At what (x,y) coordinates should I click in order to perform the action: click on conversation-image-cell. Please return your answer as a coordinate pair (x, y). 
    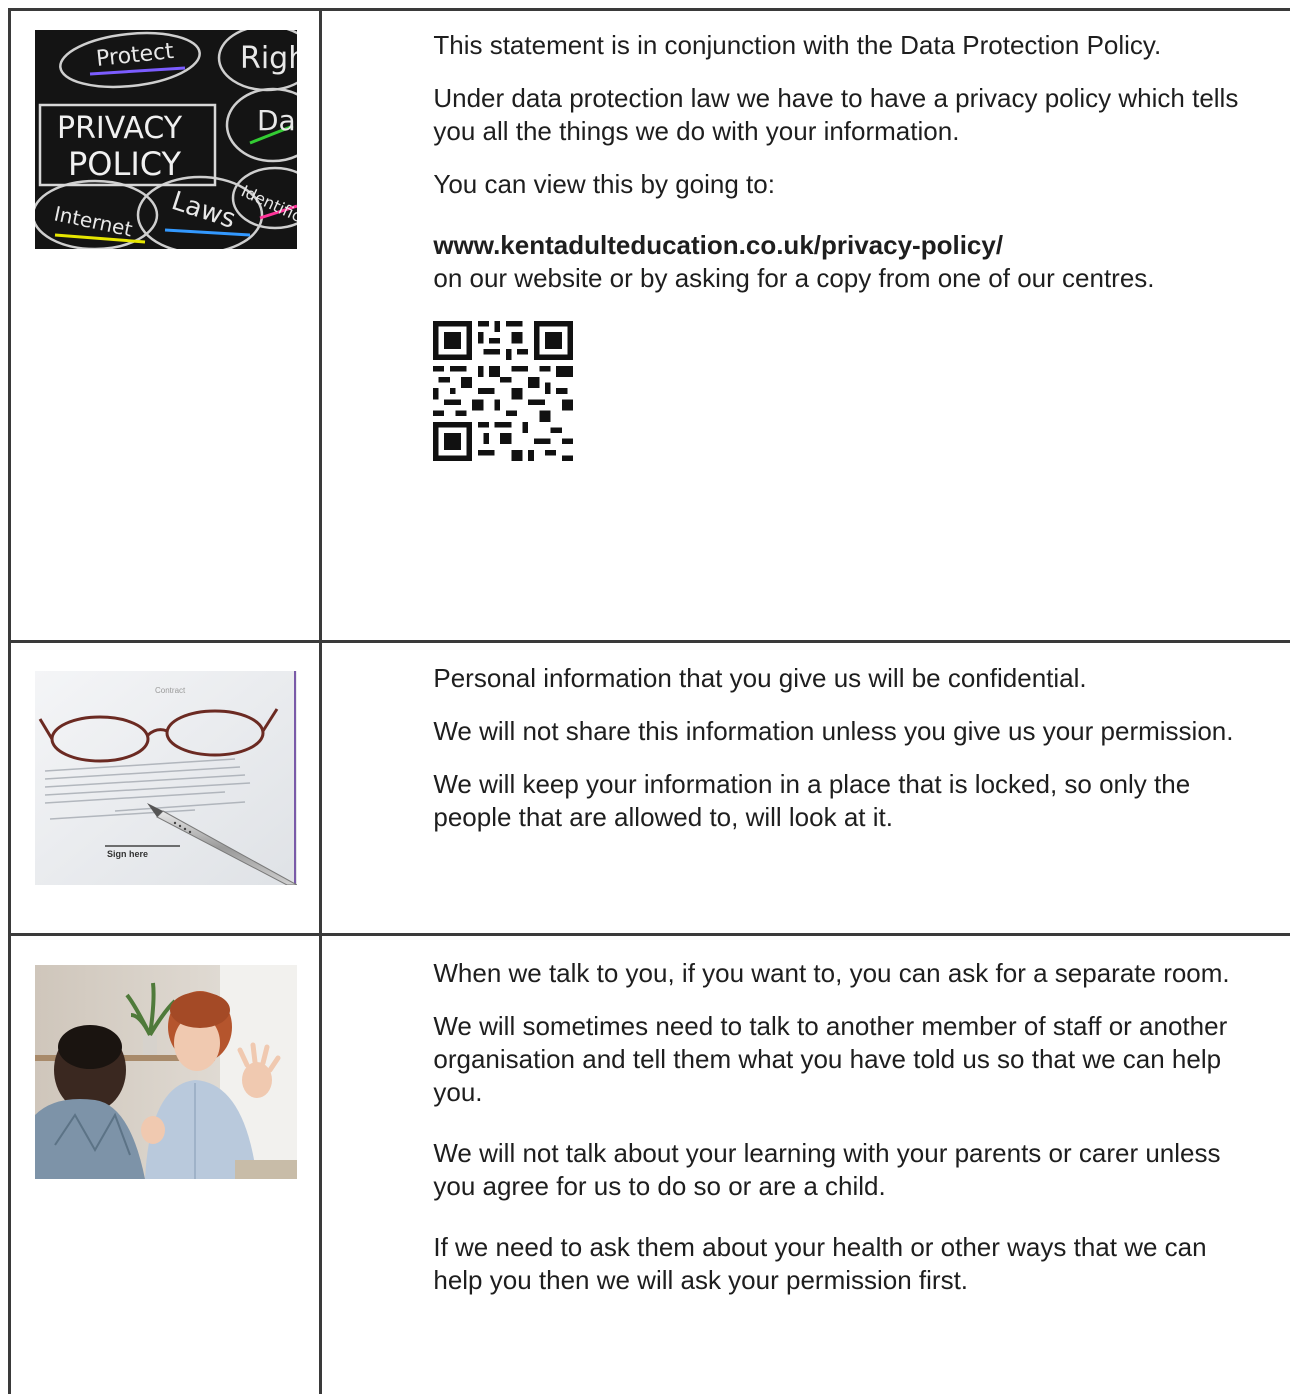
    Looking at the image, I should click on (165, 1163).